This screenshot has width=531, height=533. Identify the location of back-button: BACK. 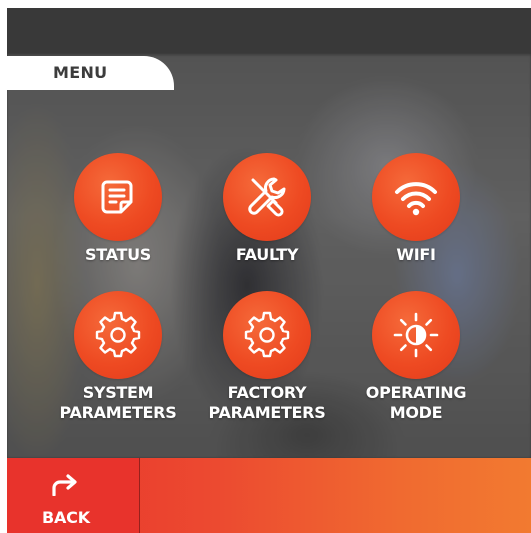
(73, 495).